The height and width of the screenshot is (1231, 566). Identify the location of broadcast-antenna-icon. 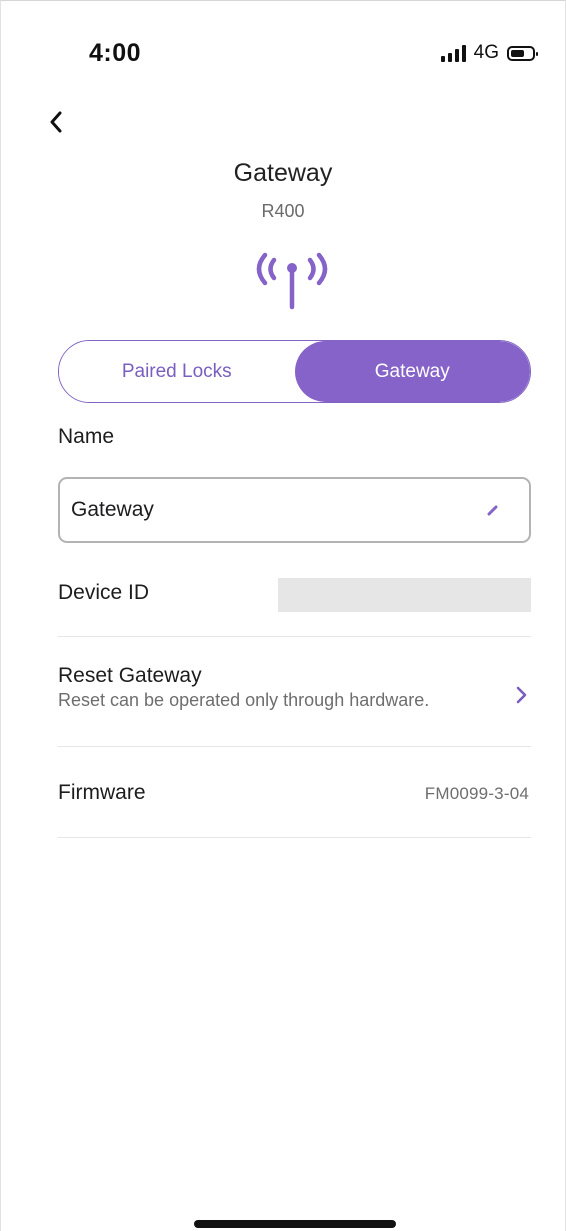
(292, 281).